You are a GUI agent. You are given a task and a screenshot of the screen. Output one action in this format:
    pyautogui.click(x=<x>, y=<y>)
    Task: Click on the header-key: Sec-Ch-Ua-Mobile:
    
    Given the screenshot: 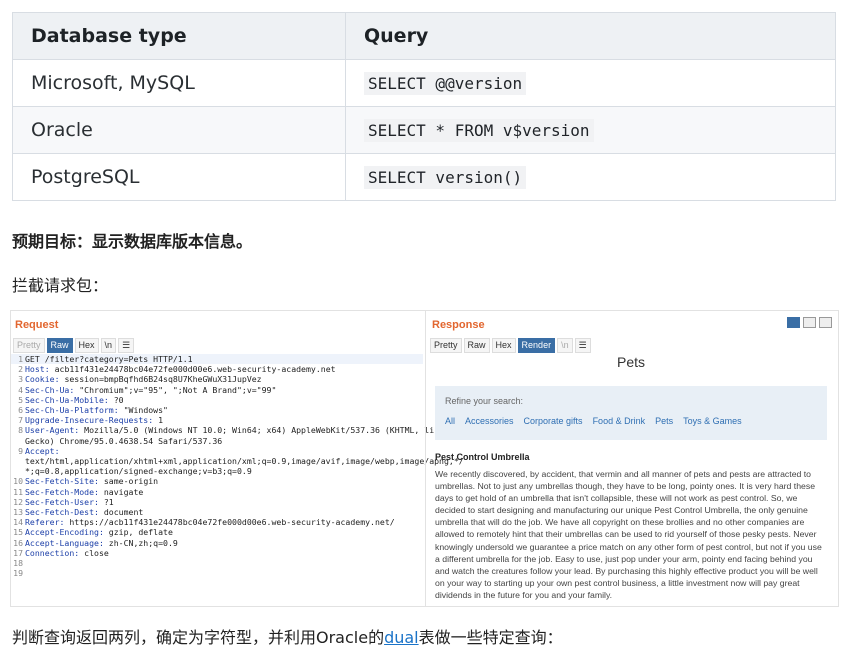 What is the action you would take?
    pyautogui.click(x=67, y=399)
    